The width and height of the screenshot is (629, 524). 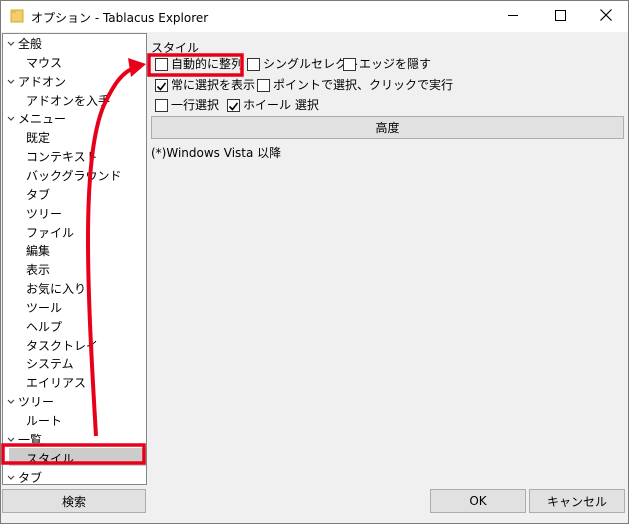 What do you see at coordinates (62, 157) in the screenshot?
I see `tree-child-item: コンテキスト` at bounding box center [62, 157].